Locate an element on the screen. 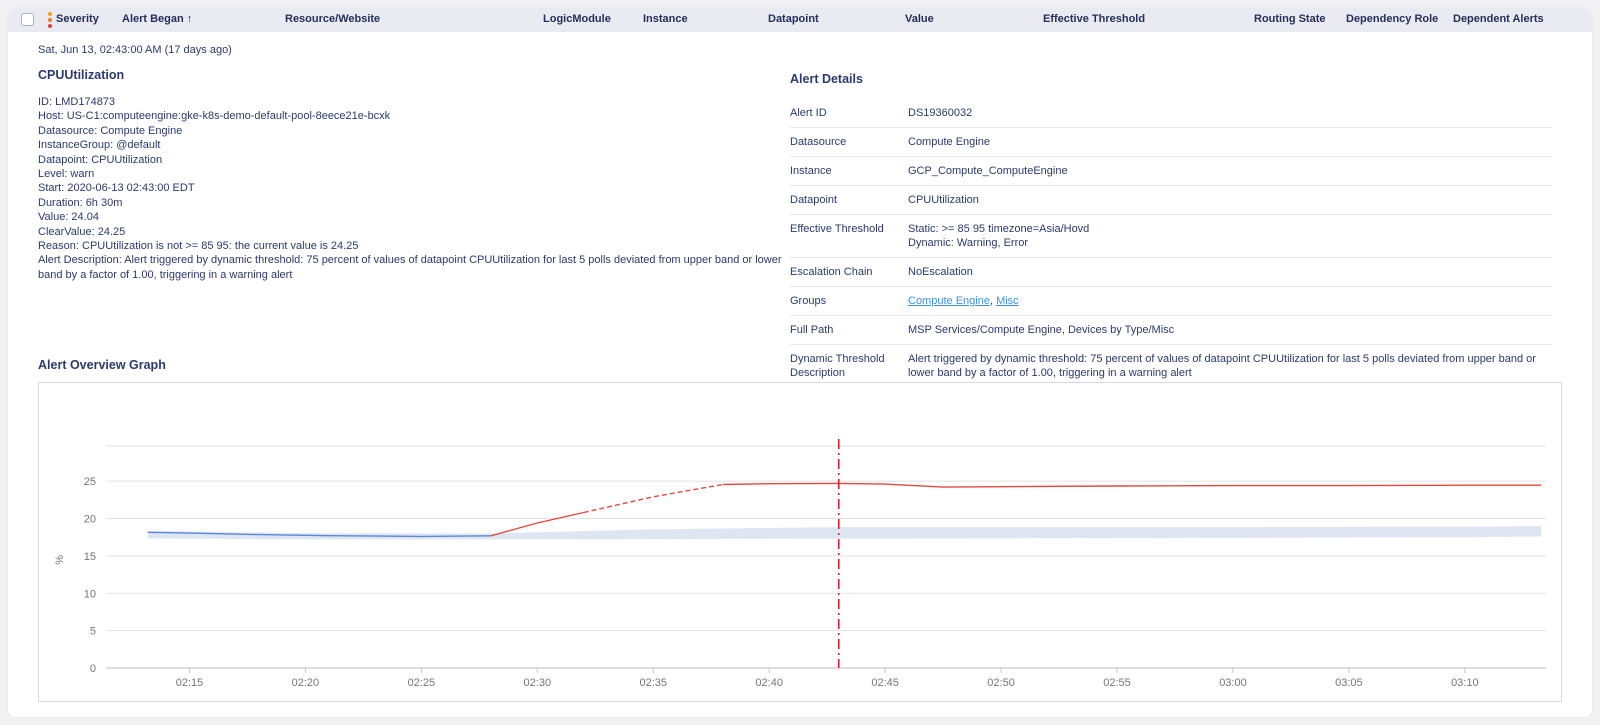 This screenshot has height=725, width=1600. select-all-checkbox is located at coordinates (27, 19).